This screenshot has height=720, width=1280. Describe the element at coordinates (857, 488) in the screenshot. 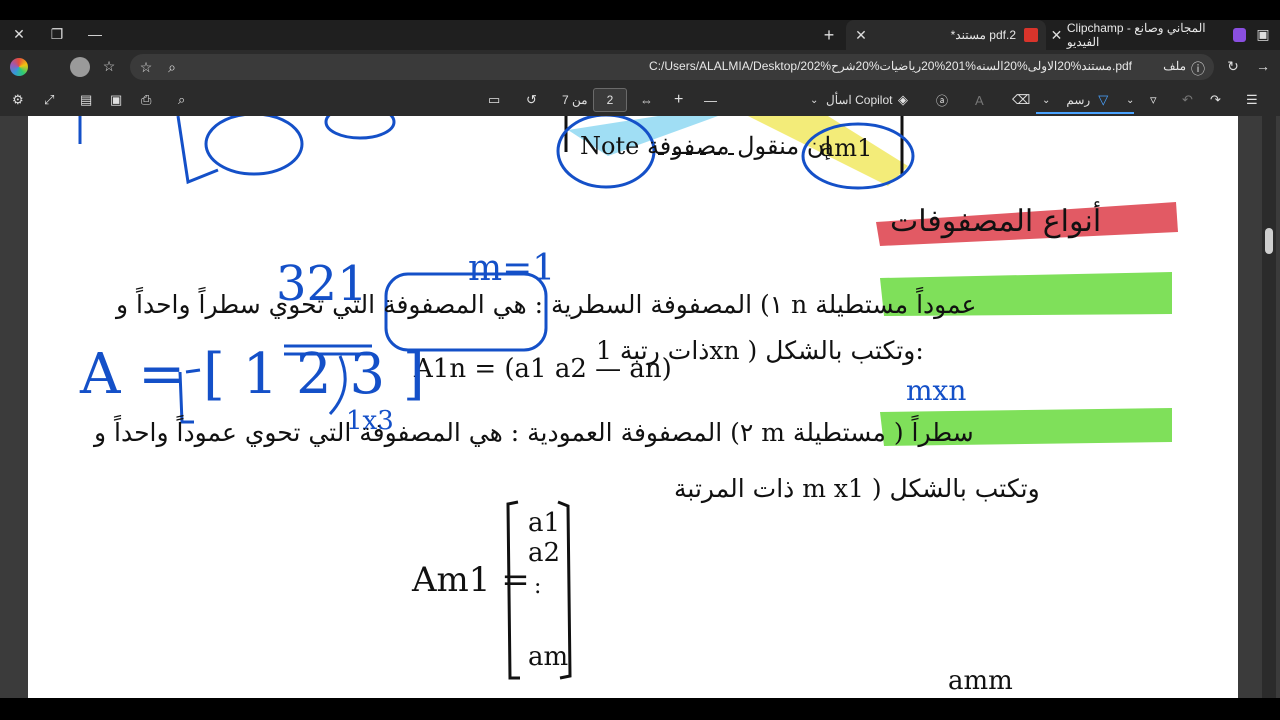

I see `column-matrix-order: ذات المرتبة m x1 ) وتكتب بالشكل` at that location.